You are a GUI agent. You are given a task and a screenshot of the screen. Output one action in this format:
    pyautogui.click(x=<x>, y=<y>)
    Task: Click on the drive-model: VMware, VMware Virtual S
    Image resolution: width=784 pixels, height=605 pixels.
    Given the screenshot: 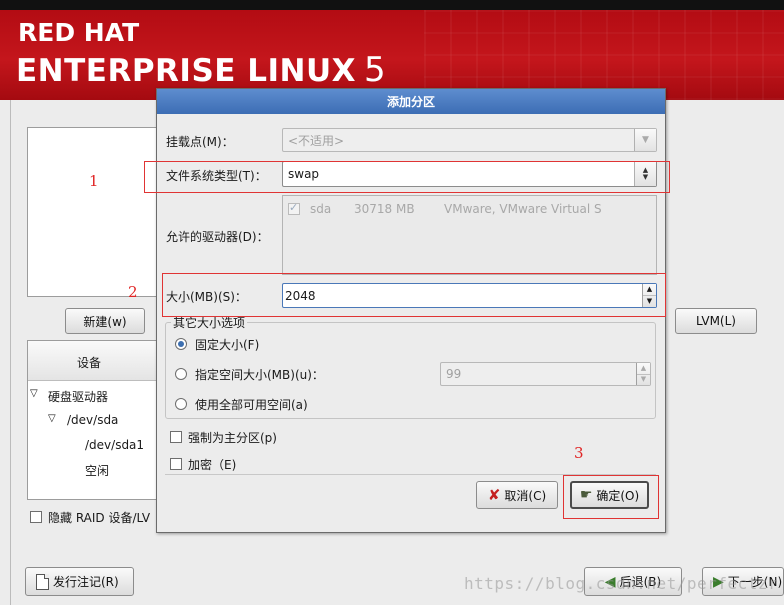 What is the action you would take?
    pyautogui.click(x=523, y=209)
    